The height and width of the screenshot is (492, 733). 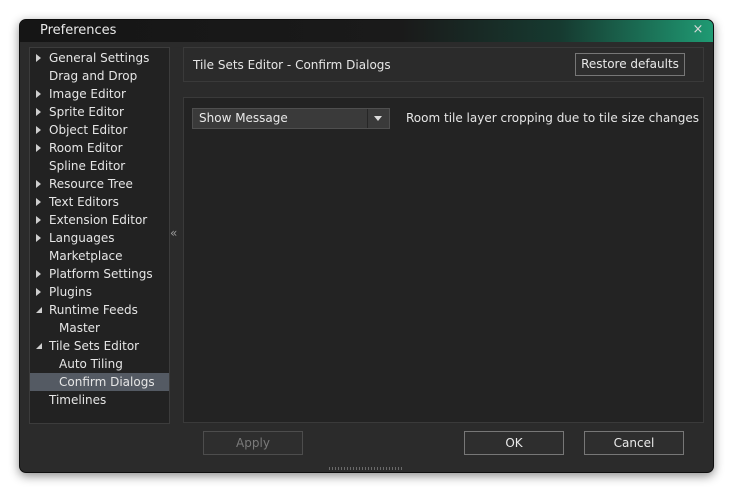 What do you see at coordinates (94, 346) in the screenshot?
I see `sidebar-item-label: Tile Sets Editor` at bounding box center [94, 346].